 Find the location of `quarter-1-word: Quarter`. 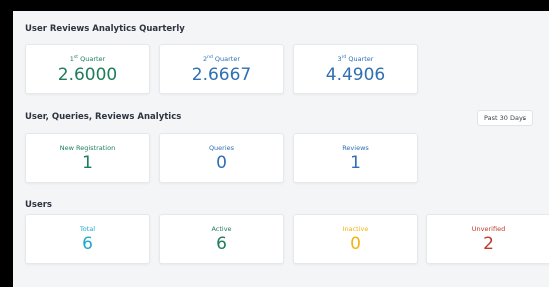

quarter-1-word: Quarter is located at coordinates (92, 59).